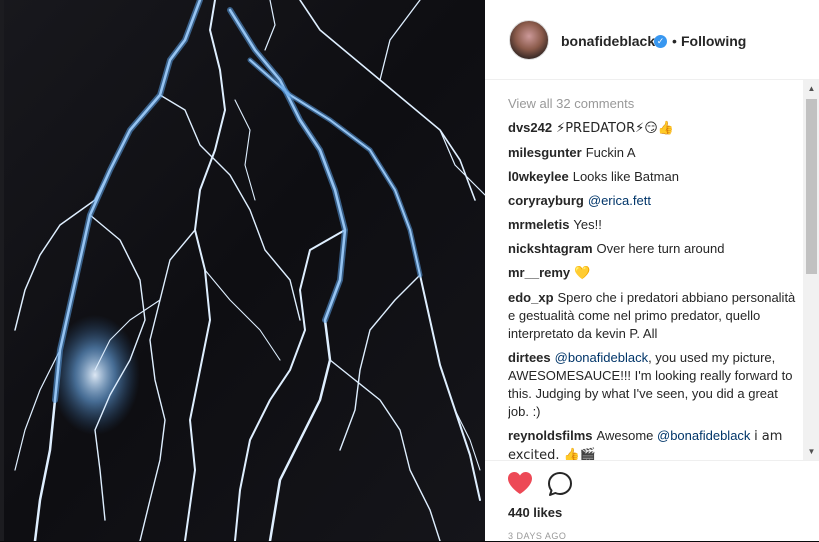 The width and height of the screenshot is (819, 542). I want to click on comment-item: dvs242 ⚡PREDATOR⚡😏👍, so click(653, 128).